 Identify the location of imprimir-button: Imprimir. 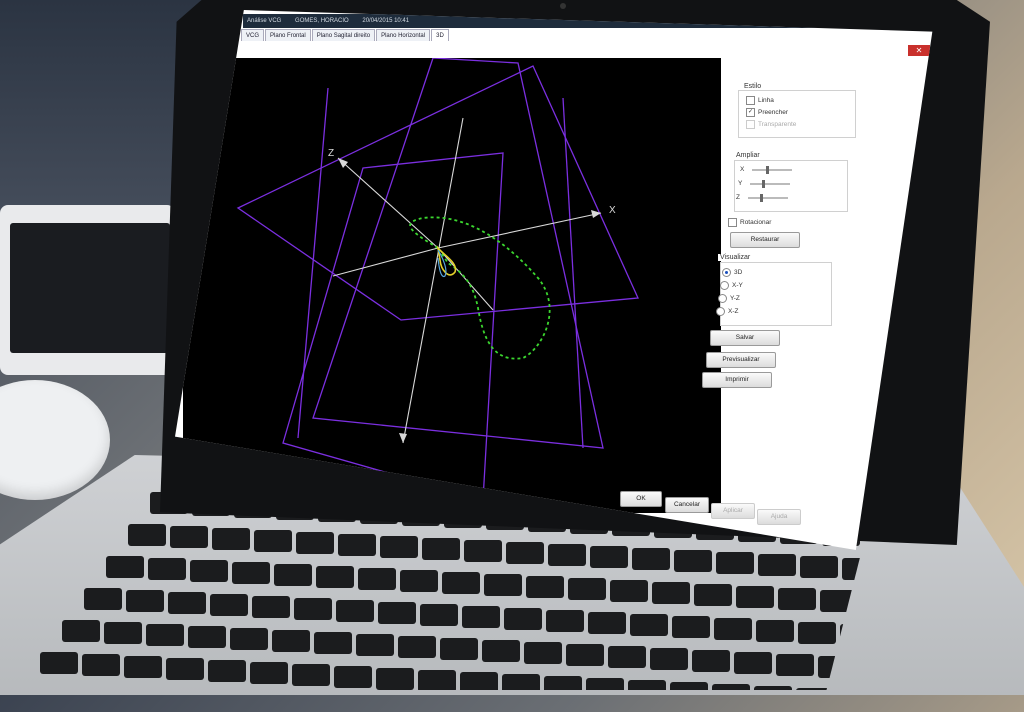
(737, 380).